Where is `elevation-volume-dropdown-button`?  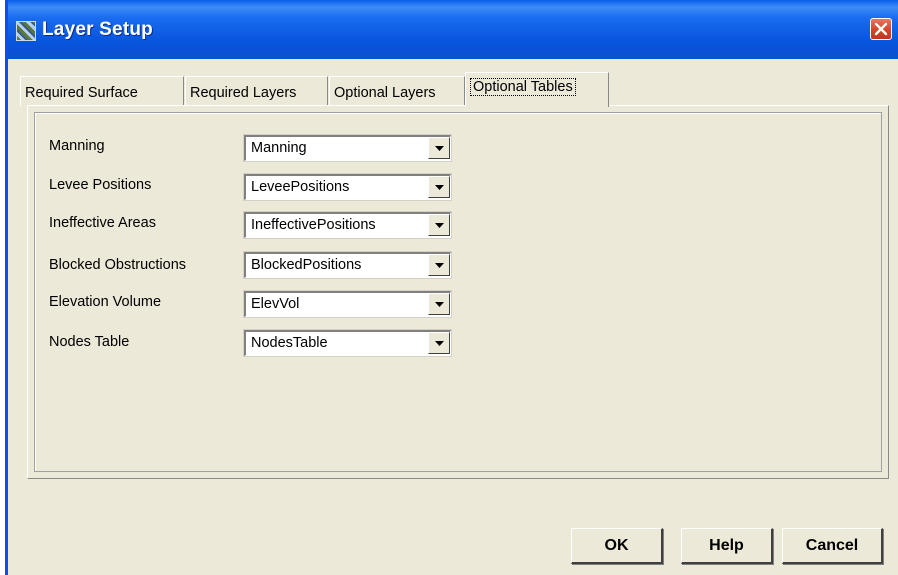
elevation-volume-dropdown-button is located at coordinates (439, 304).